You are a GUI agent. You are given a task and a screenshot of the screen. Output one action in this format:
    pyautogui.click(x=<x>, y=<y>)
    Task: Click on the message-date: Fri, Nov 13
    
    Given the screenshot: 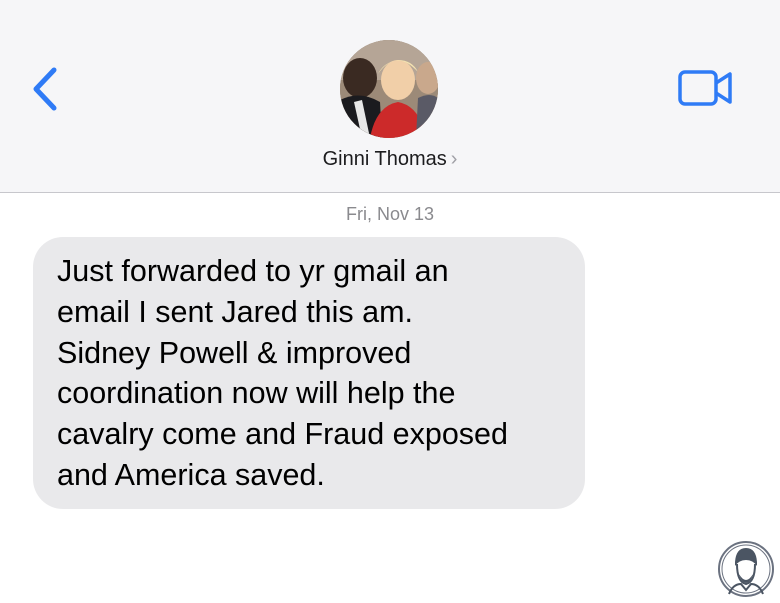 What is the action you would take?
    pyautogui.click(x=390, y=214)
    